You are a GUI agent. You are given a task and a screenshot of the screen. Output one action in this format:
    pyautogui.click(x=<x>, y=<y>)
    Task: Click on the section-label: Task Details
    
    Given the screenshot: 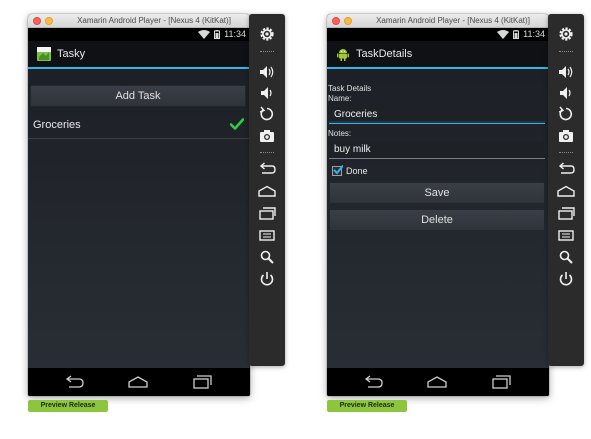 What is the action you would take?
    pyautogui.click(x=350, y=88)
    